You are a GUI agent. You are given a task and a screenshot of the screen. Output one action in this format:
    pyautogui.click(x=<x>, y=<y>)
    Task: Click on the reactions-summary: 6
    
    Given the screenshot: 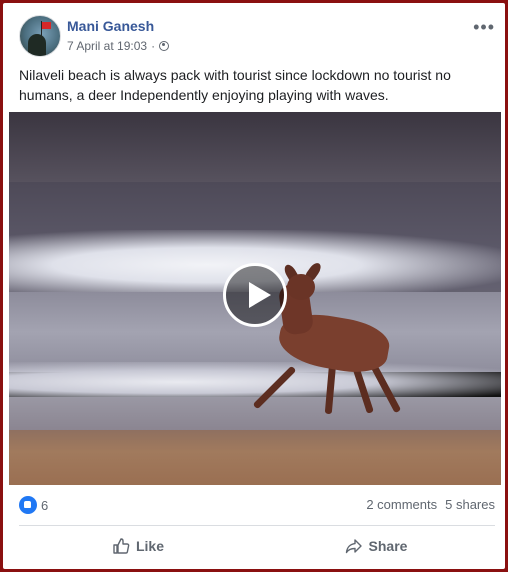 What is the action you would take?
    pyautogui.click(x=33, y=505)
    